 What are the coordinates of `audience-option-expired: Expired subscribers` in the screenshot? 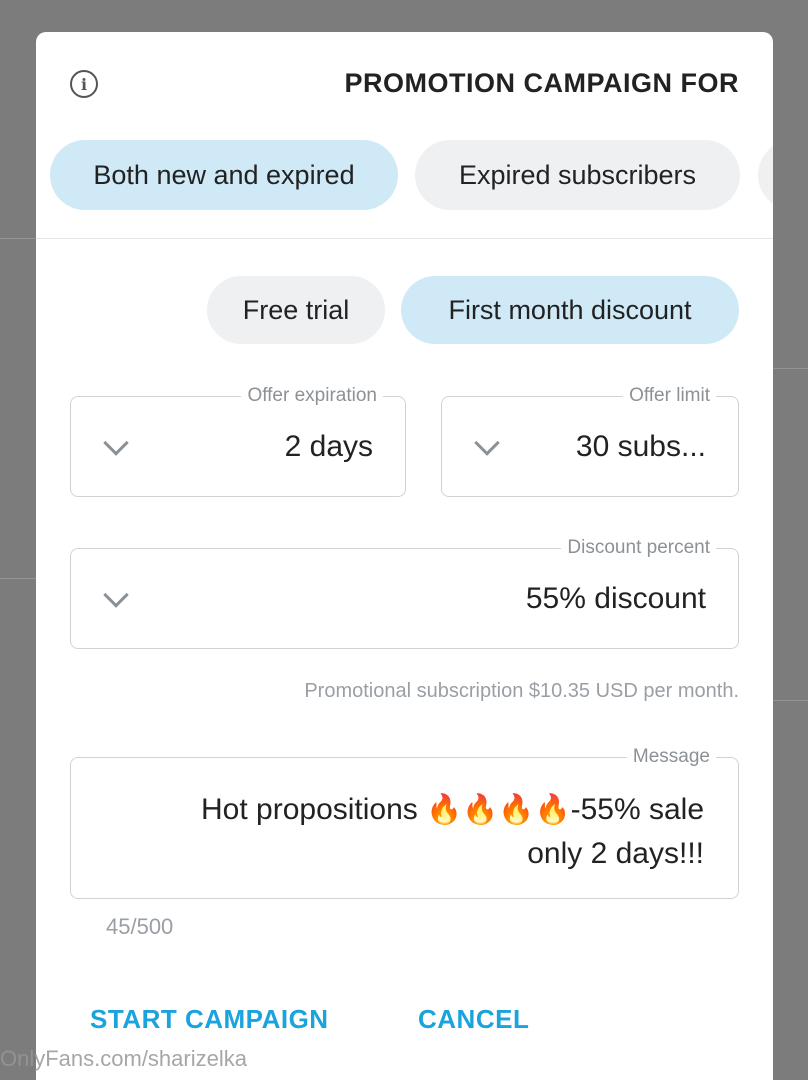 It's located at (577, 175).